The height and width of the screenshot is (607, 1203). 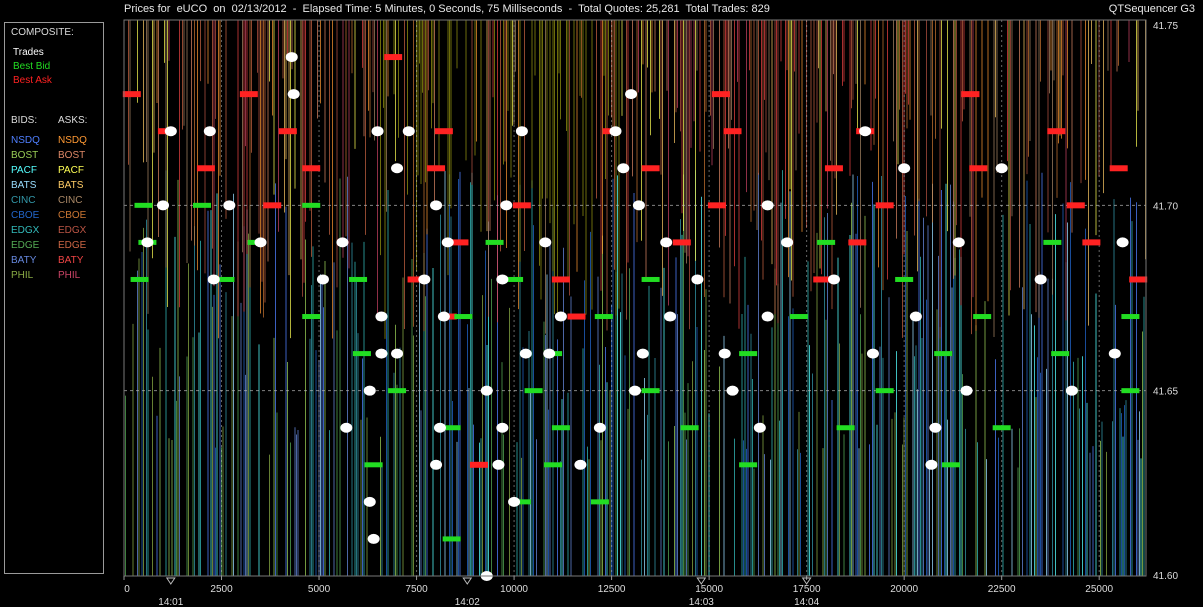 I want to click on y-tick-label: 41.60, so click(x=1165, y=576).